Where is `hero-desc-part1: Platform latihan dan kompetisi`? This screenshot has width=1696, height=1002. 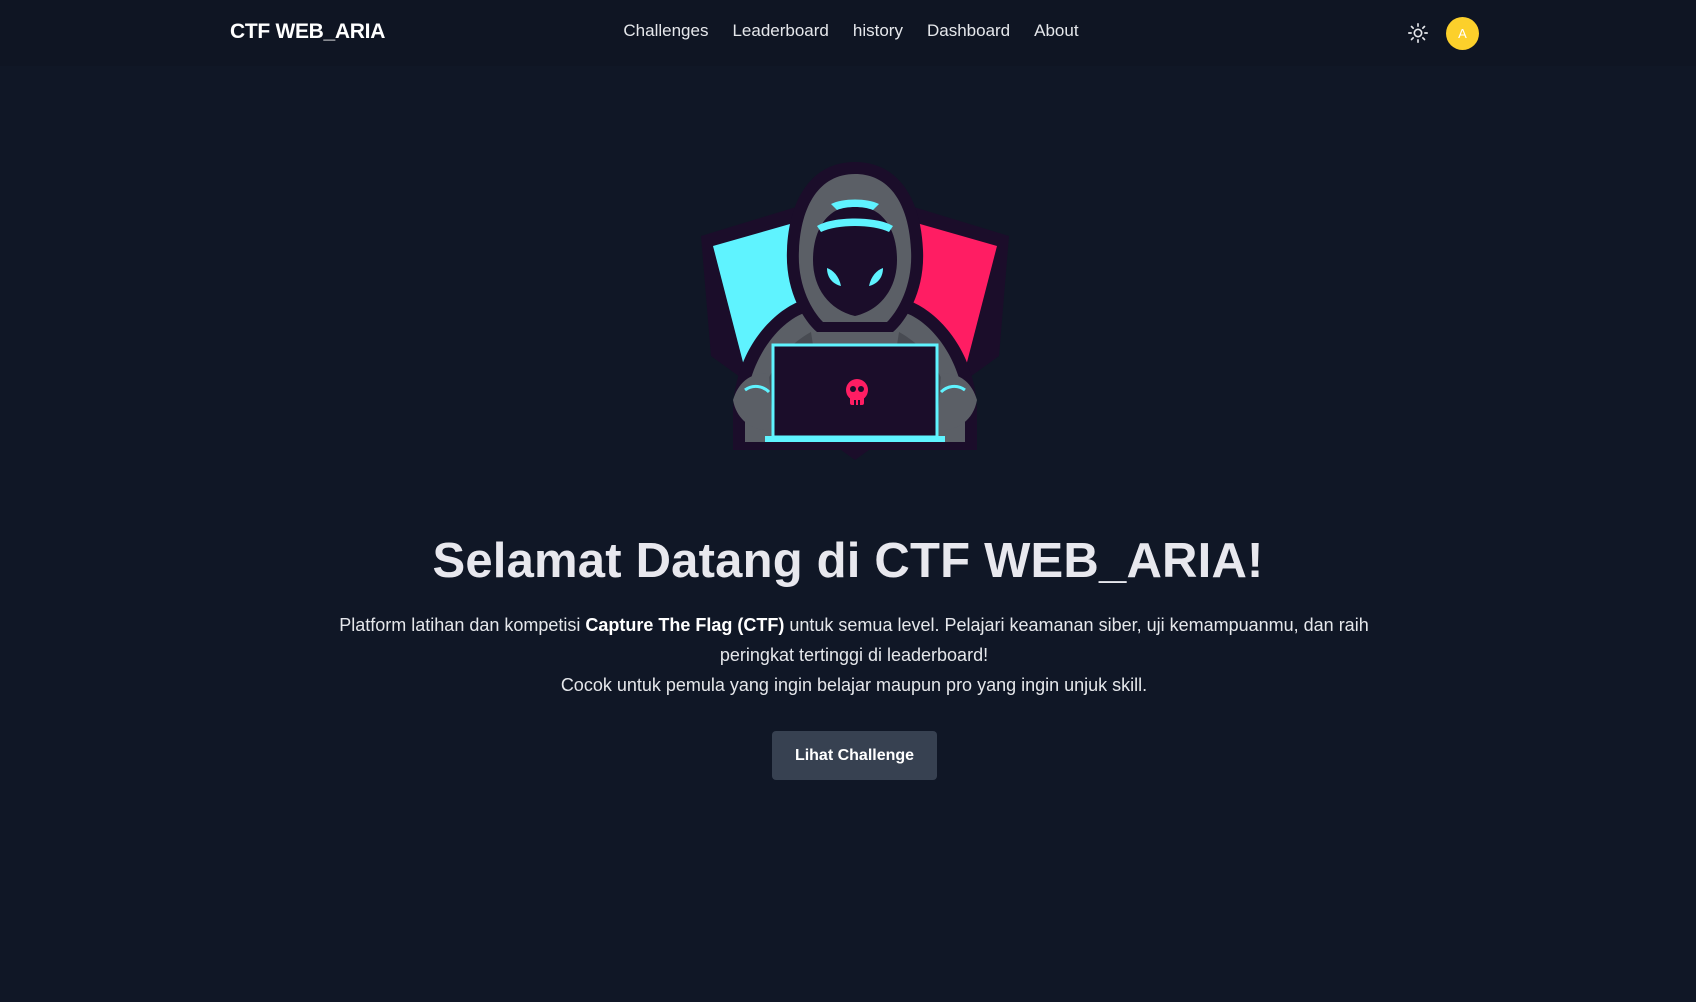 hero-desc-part1: Platform latihan dan kompetisi is located at coordinates (462, 625).